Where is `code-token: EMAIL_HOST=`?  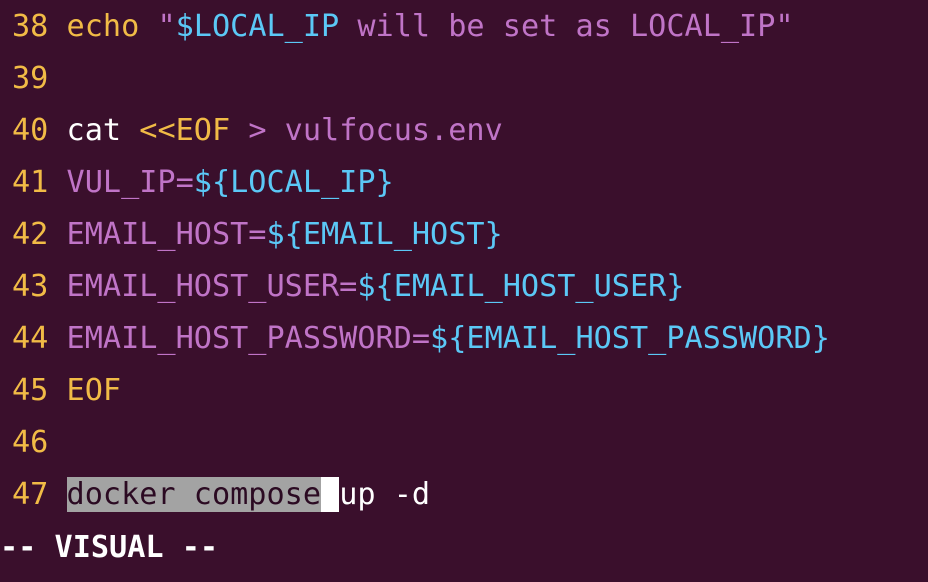 code-token: EMAIL_HOST= is located at coordinates (166, 234).